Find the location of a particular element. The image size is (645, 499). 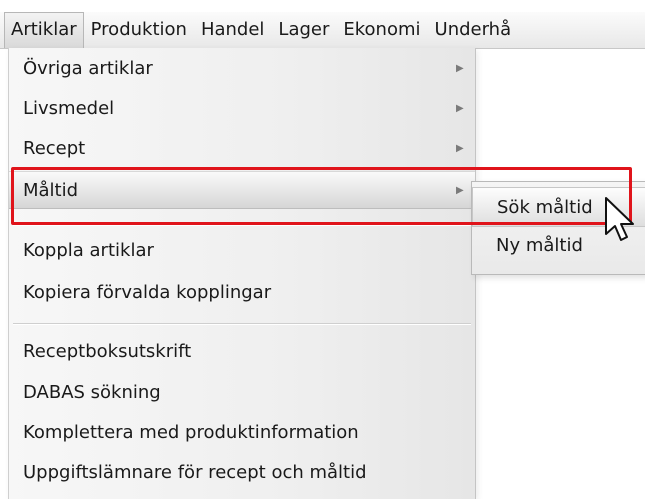

menu-item-uppgiftslamnare: Uppgiftslämnare för recept och måltid is located at coordinates (242, 473).